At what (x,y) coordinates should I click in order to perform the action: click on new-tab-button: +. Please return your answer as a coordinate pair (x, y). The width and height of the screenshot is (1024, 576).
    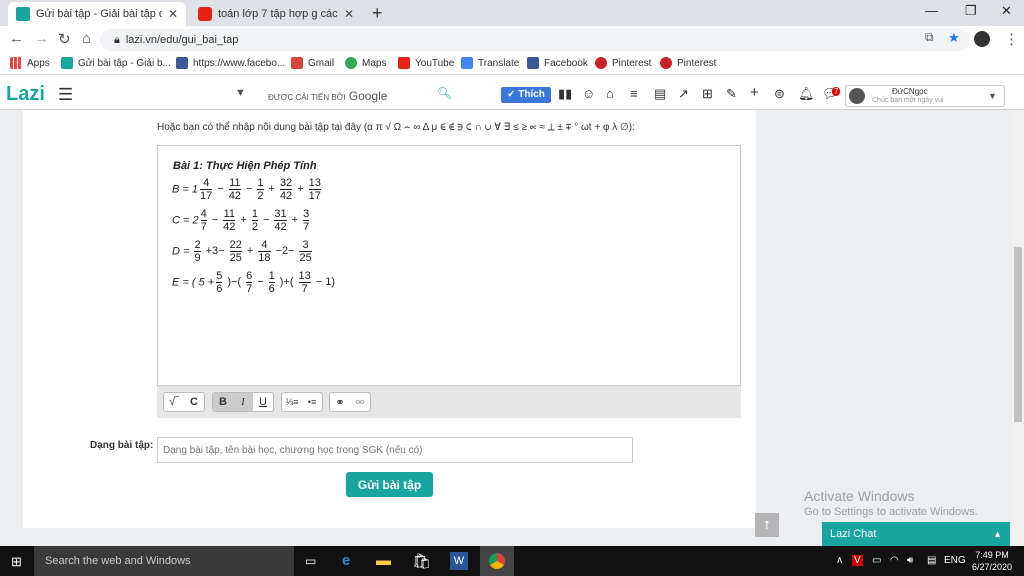
    Looking at the image, I should click on (377, 13).